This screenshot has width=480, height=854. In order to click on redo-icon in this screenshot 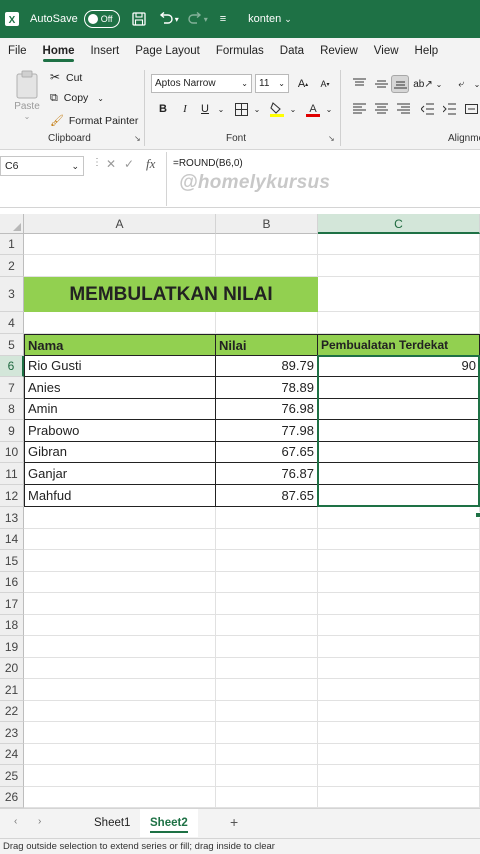, I will do `click(195, 19)`.